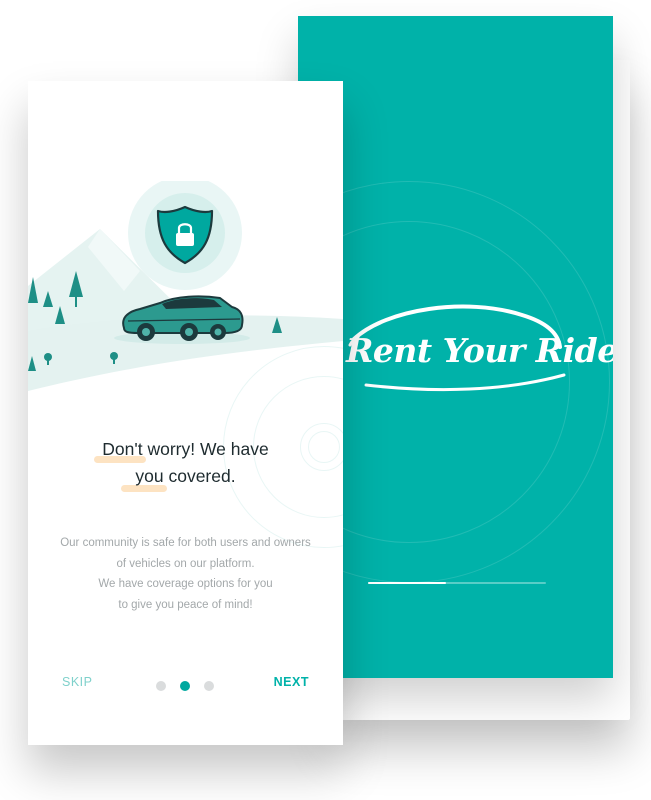 The height and width of the screenshot is (800, 651). I want to click on headline-word-dont: Don't, so click(122, 449).